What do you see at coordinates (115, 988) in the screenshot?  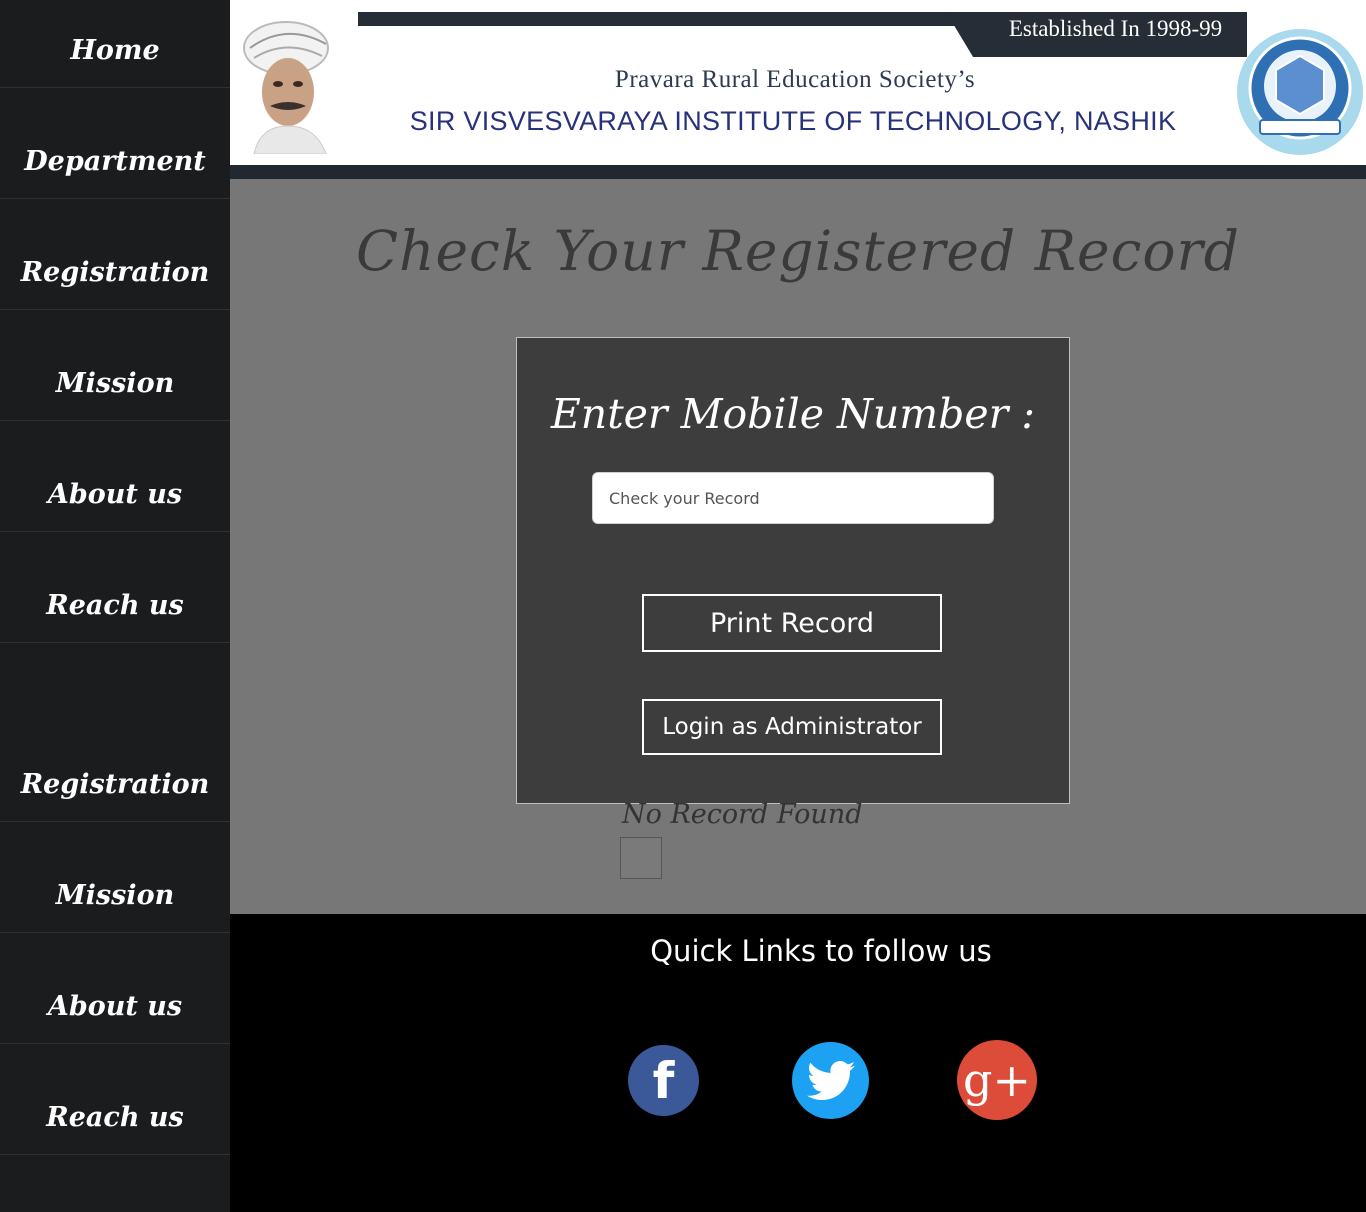 I see `sidebar-item-about-us-2: About us` at bounding box center [115, 988].